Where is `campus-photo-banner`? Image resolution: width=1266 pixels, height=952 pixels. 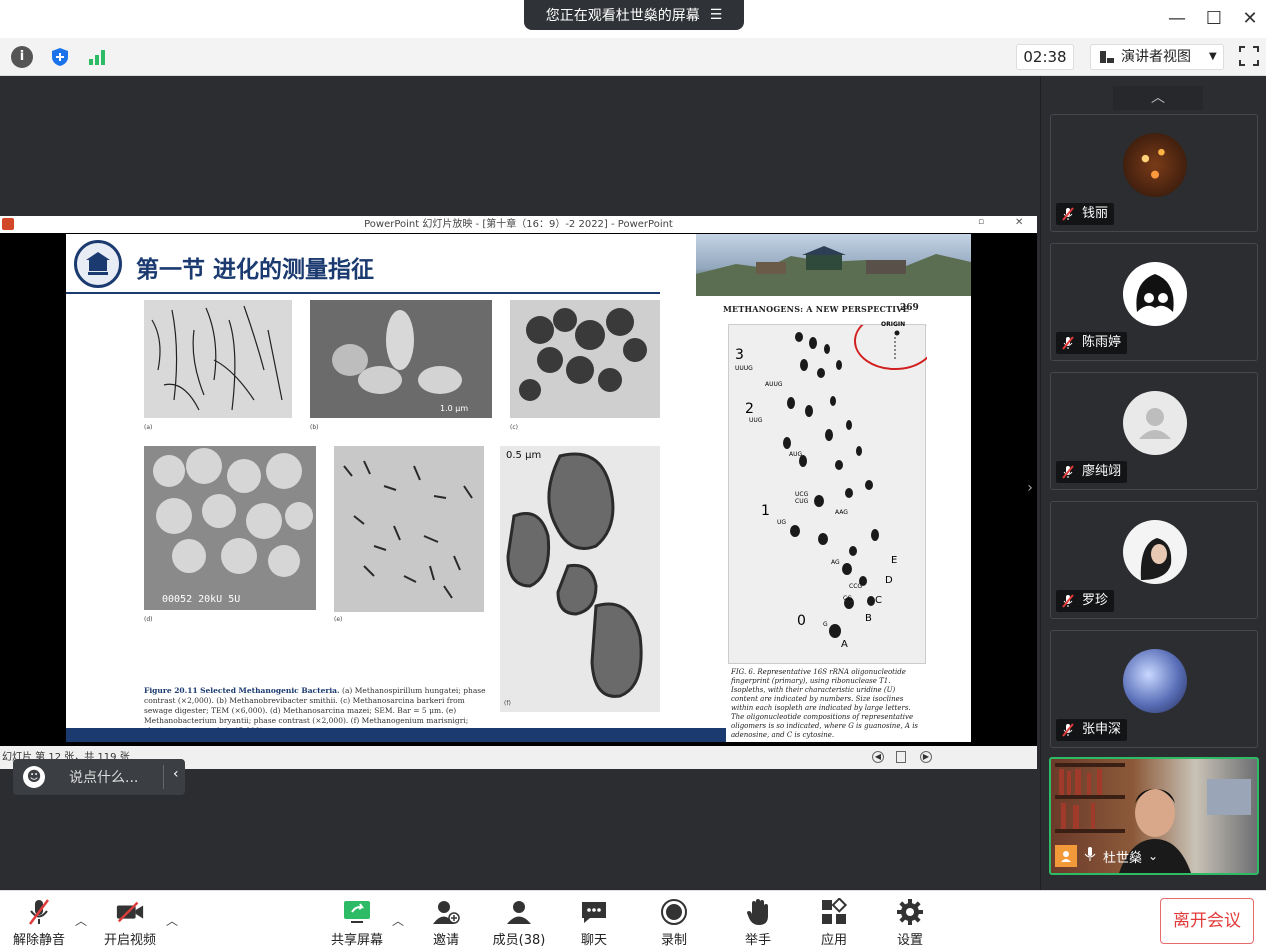
campus-photo-banner is located at coordinates (833, 265).